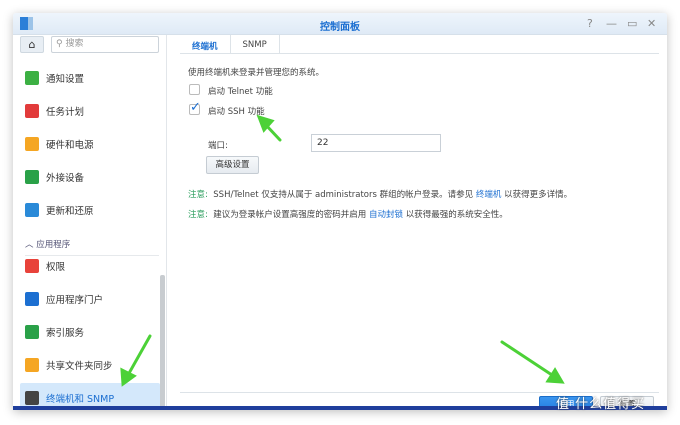 Image resolution: width=680 pixels, height=425 pixels. I want to click on arrow-sidebar, so click(139, 355).